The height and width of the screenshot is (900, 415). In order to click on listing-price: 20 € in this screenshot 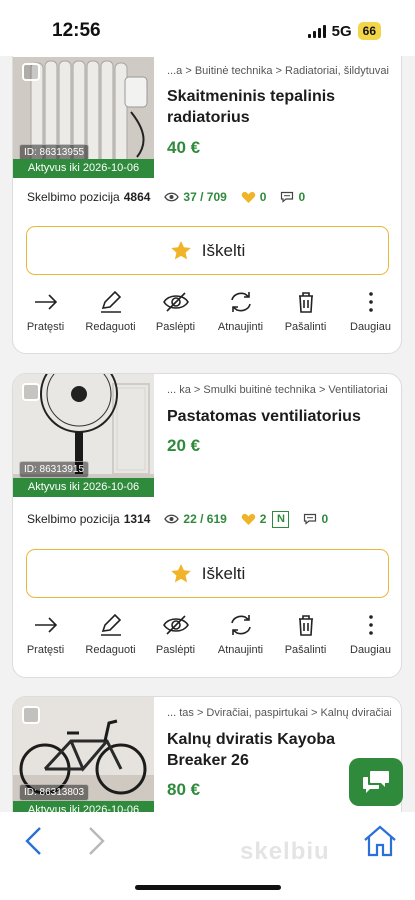, I will do `click(184, 445)`.